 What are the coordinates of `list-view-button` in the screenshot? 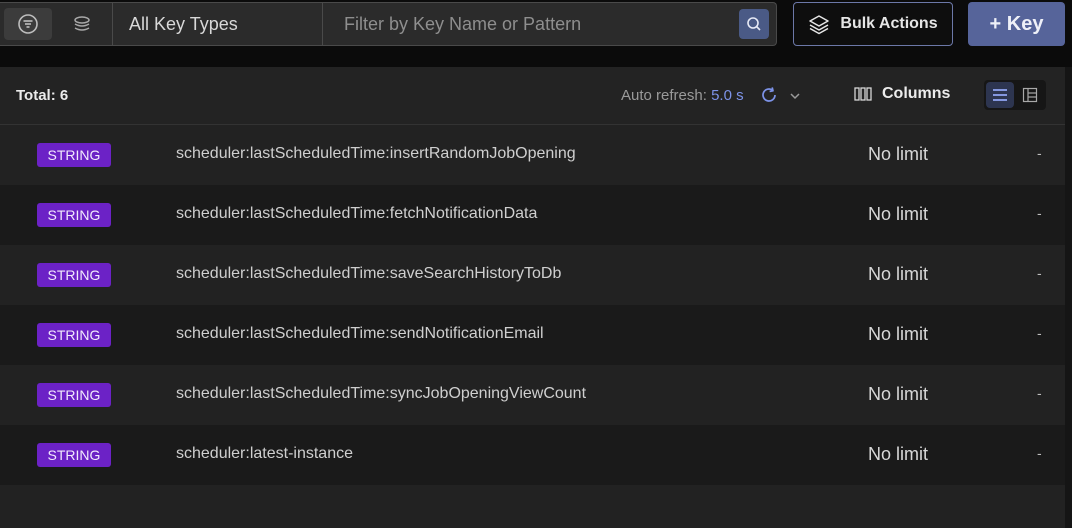 It's located at (1000, 95).